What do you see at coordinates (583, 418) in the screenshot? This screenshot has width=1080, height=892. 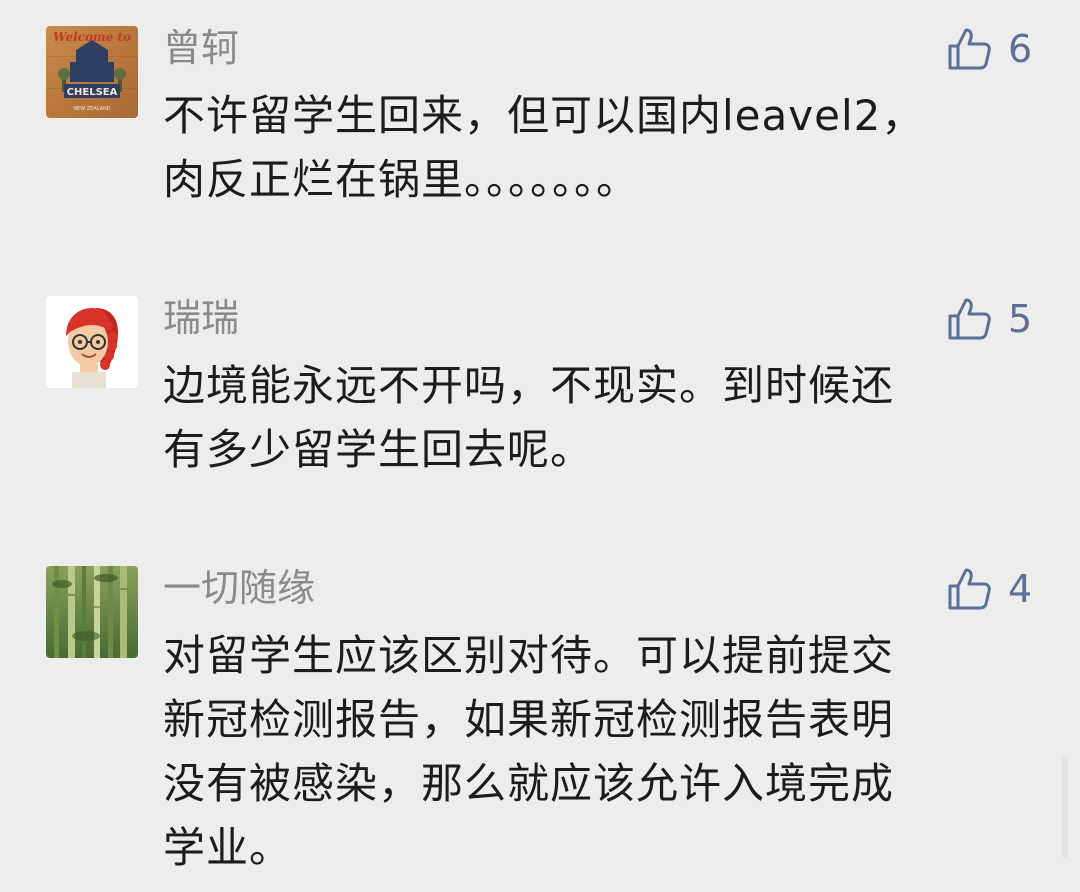 I see `comment-text: 边境能永远不开吗，不现实。到时候还 有多少留学生回去呢。` at bounding box center [583, 418].